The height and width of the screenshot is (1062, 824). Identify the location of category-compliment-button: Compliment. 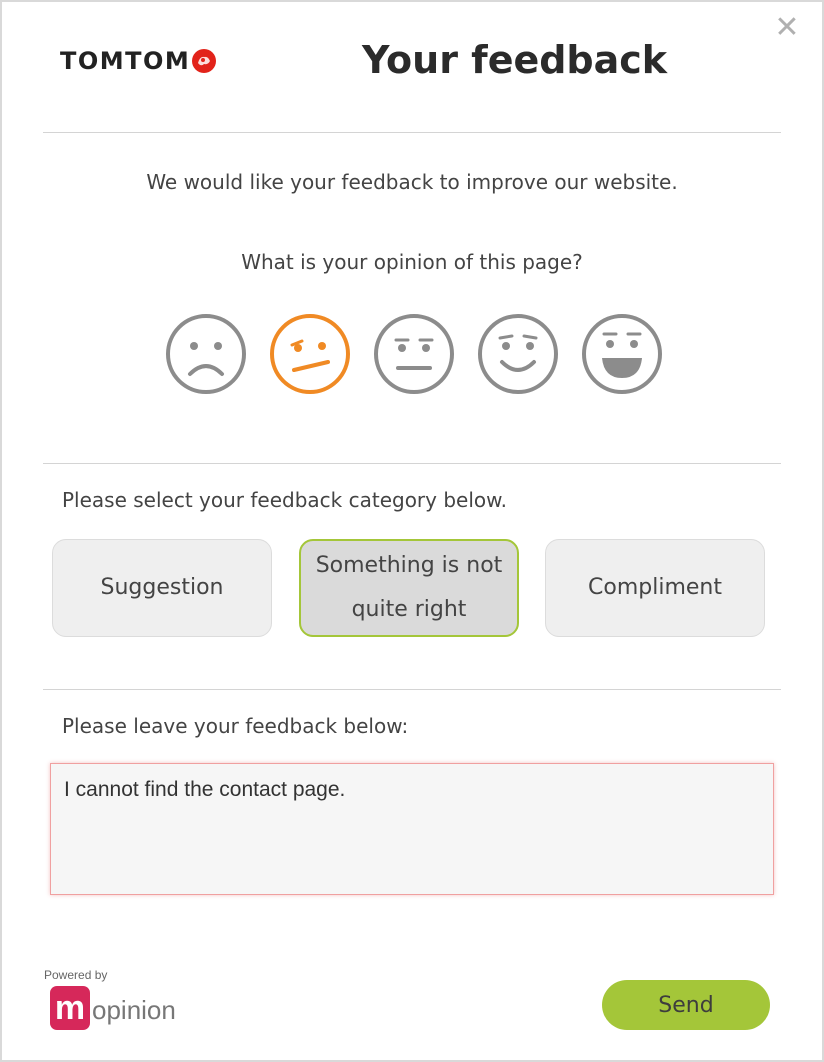
(655, 588).